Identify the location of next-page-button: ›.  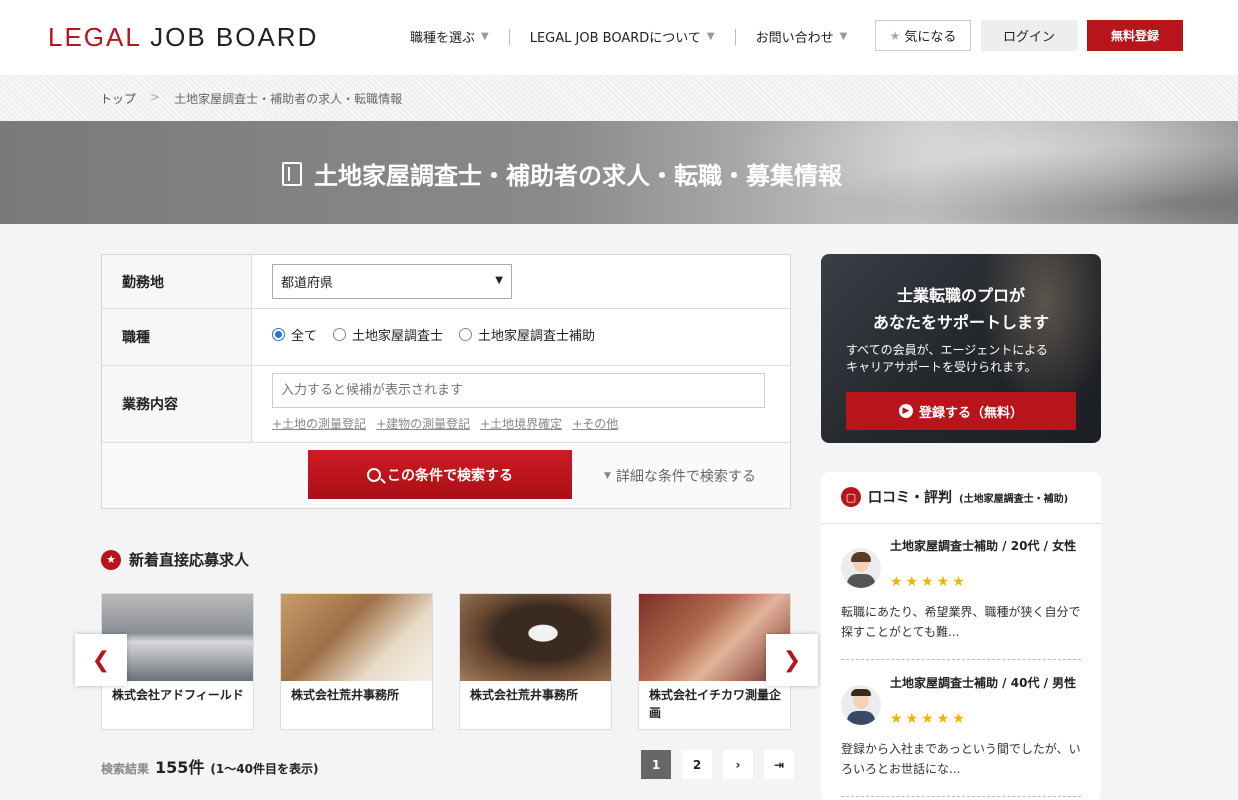
(738, 764).